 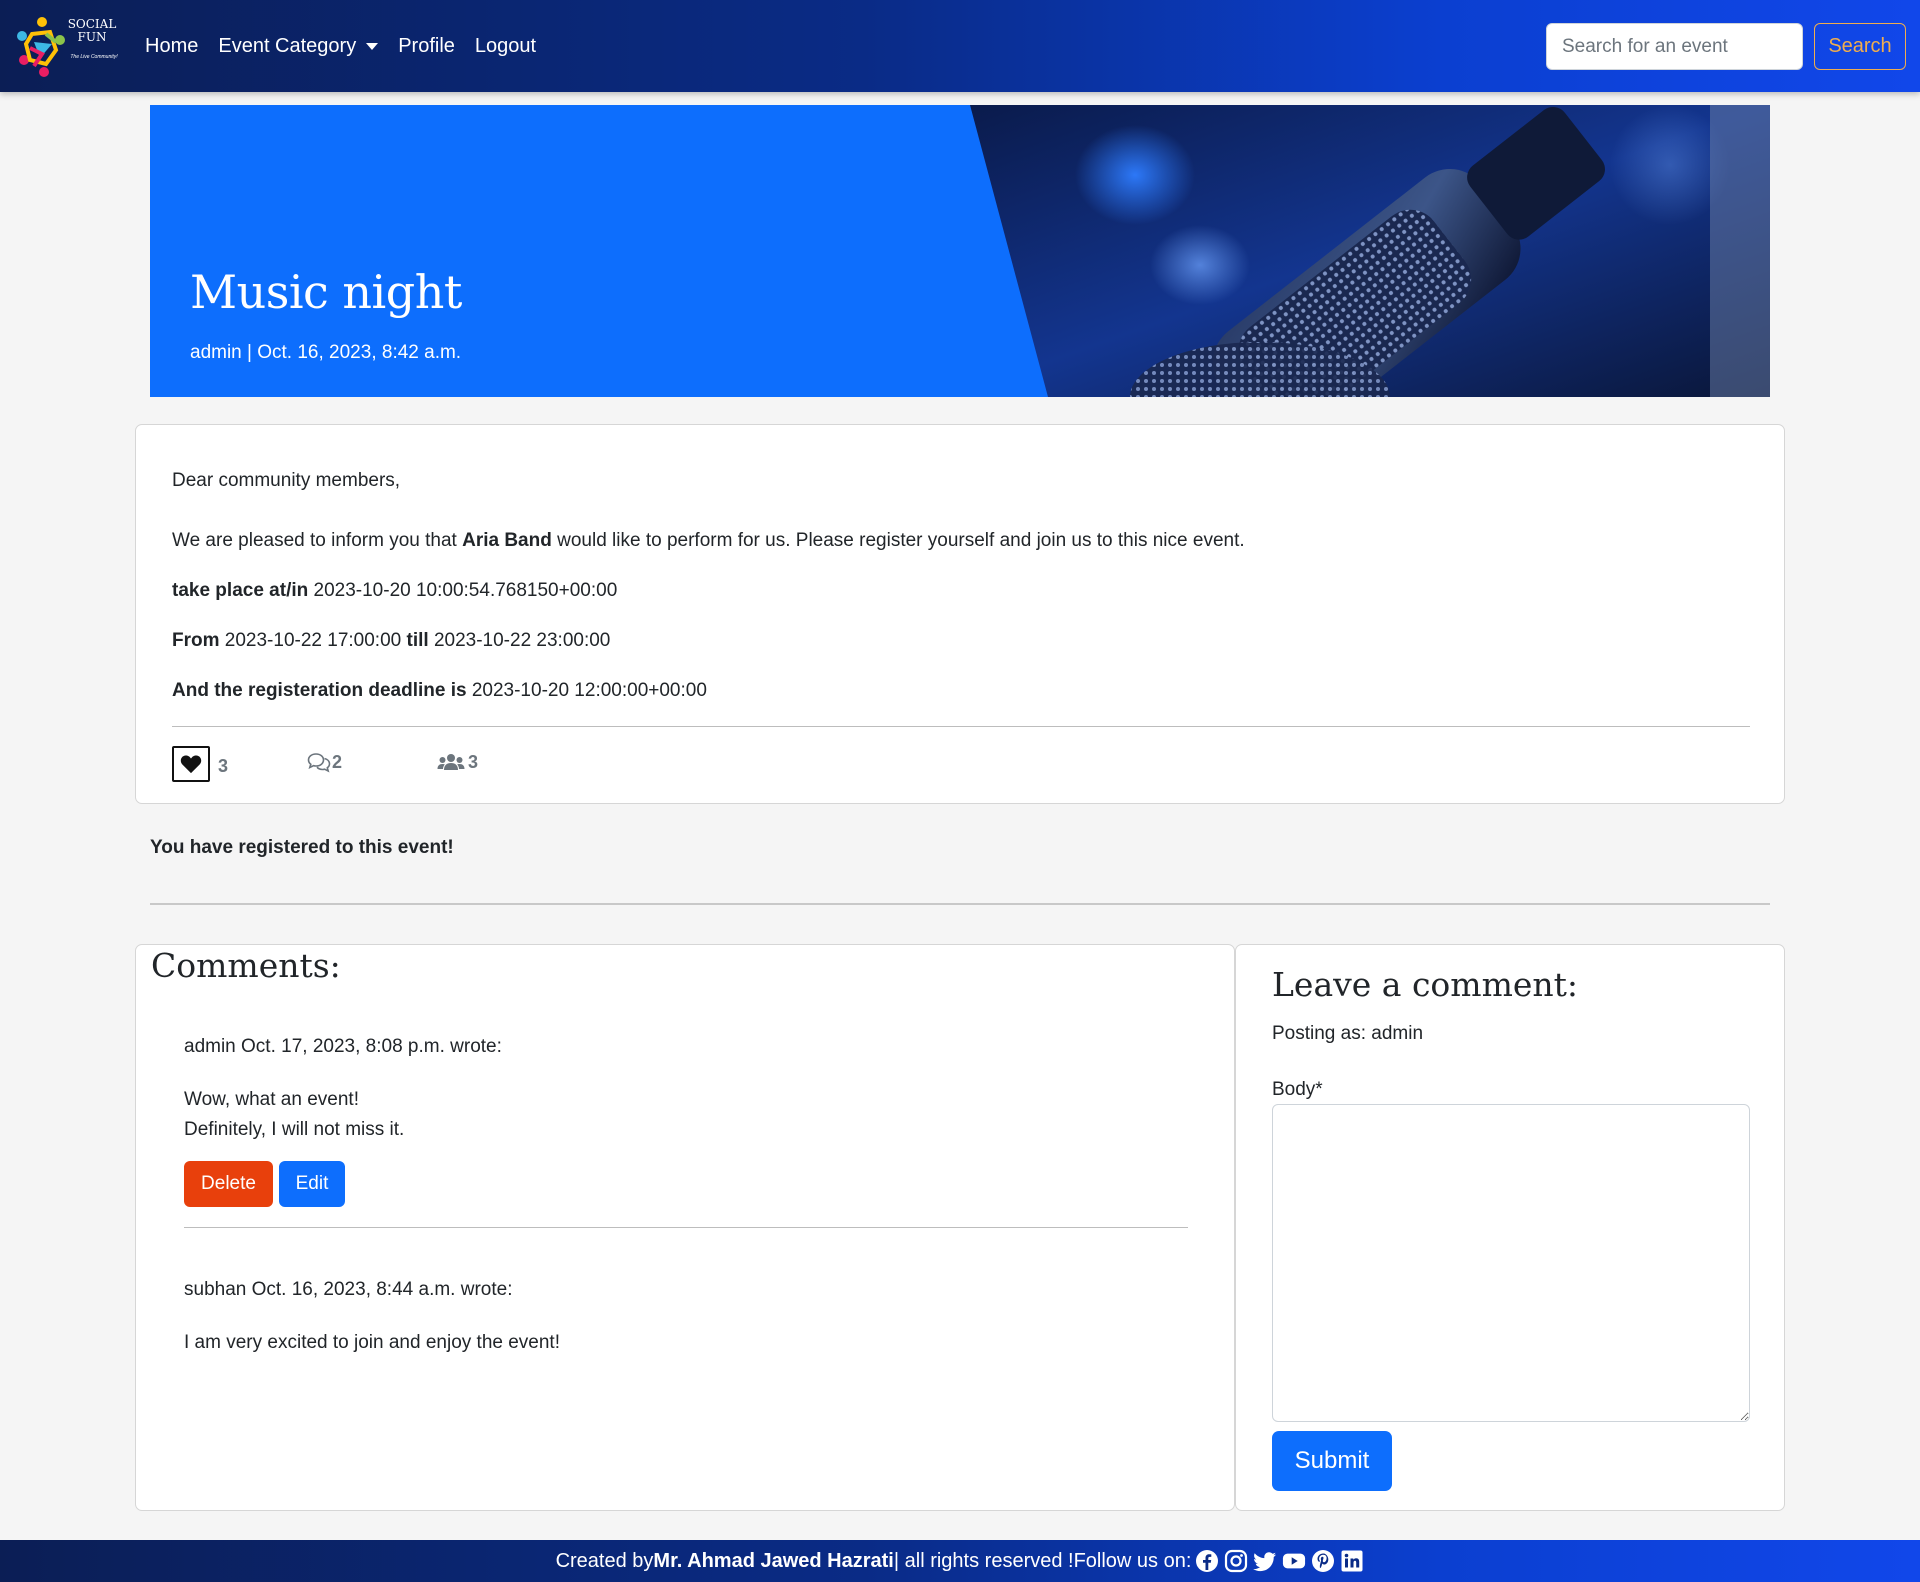 What do you see at coordinates (313, 640) in the screenshot?
I see `event-from-value: 2023-10-22 17:00:00` at bounding box center [313, 640].